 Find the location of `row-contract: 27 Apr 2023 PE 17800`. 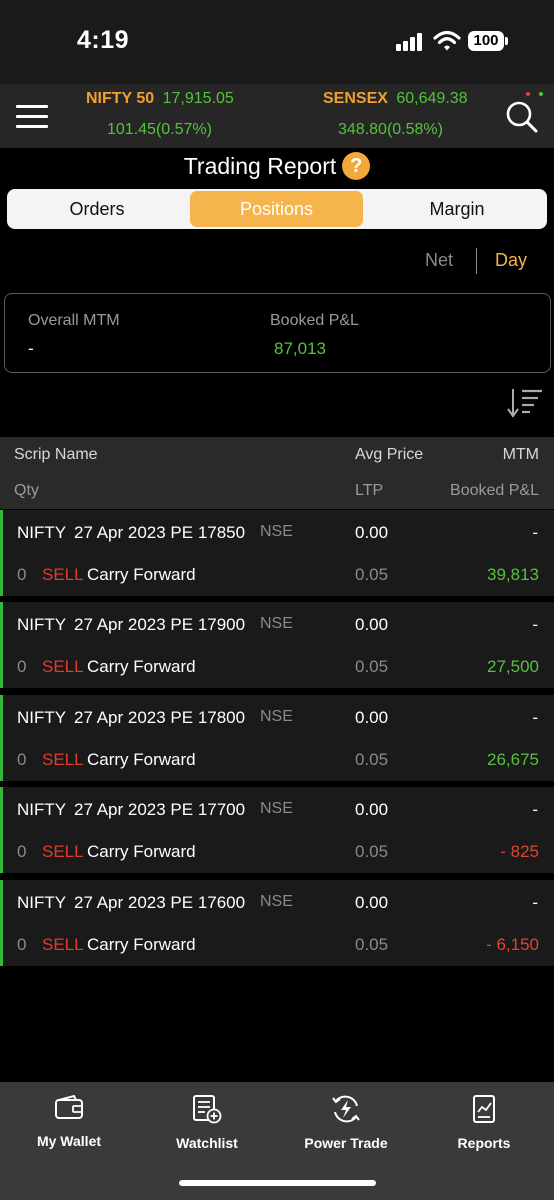

row-contract: 27 Apr 2023 PE 17800 is located at coordinates (160, 717).